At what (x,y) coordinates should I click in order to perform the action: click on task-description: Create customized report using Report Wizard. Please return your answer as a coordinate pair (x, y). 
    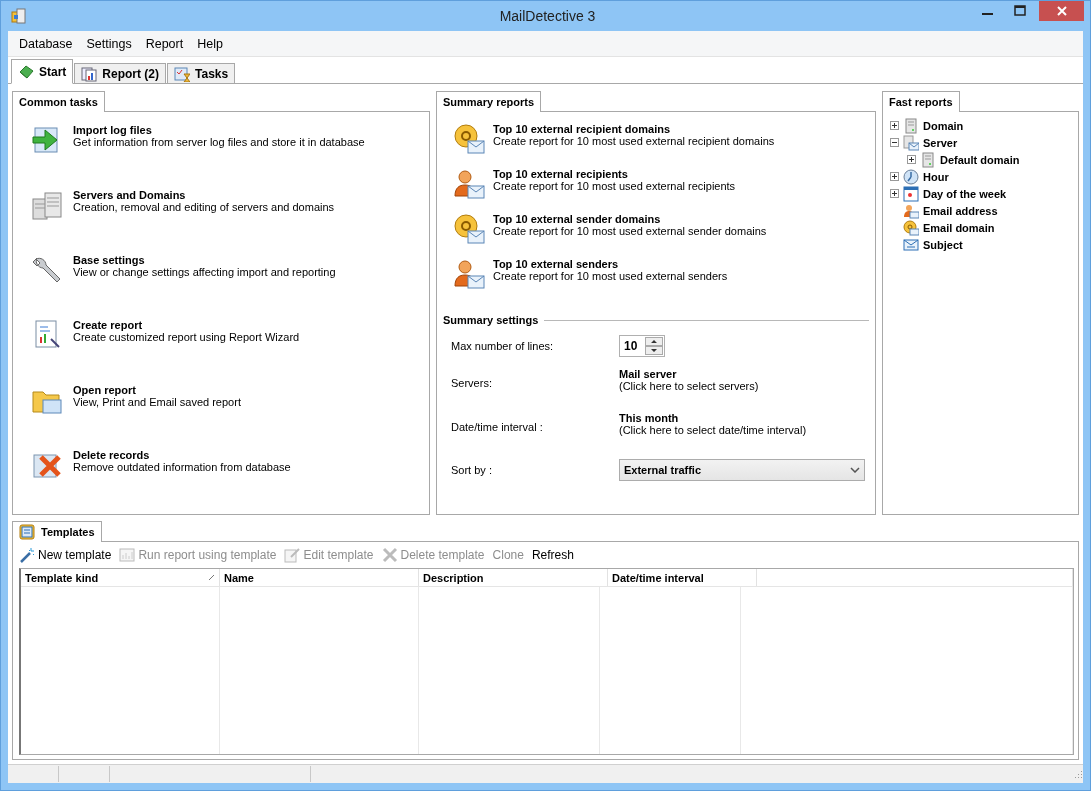
    Looking at the image, I should click on (186, 337).